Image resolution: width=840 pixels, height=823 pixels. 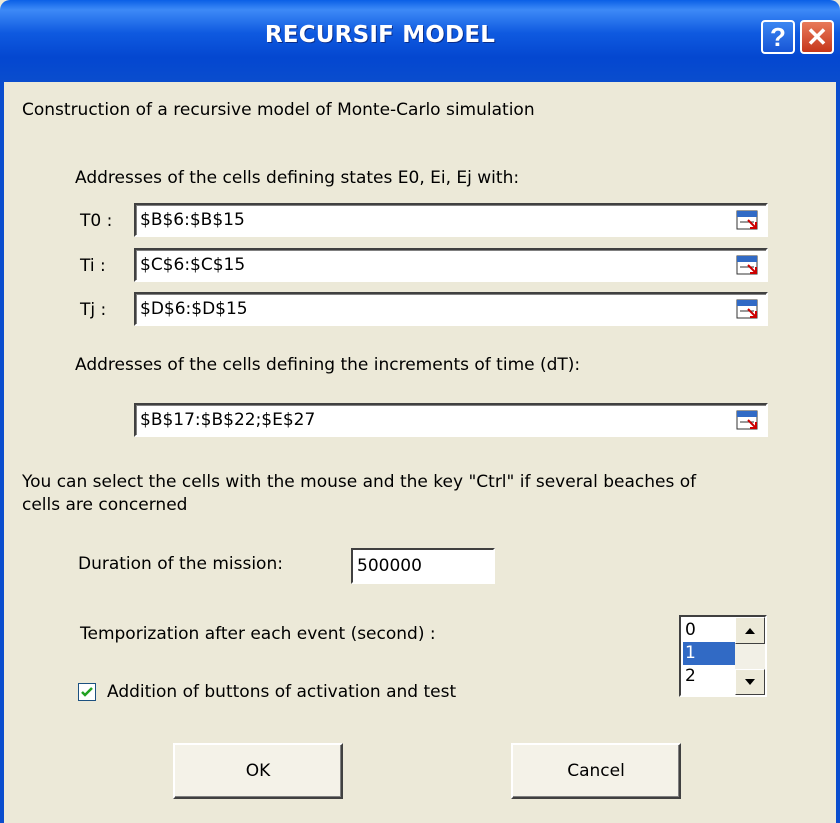 I want to click on ti-range-value: $C$6:$C$15, so click(x=193, y=265).